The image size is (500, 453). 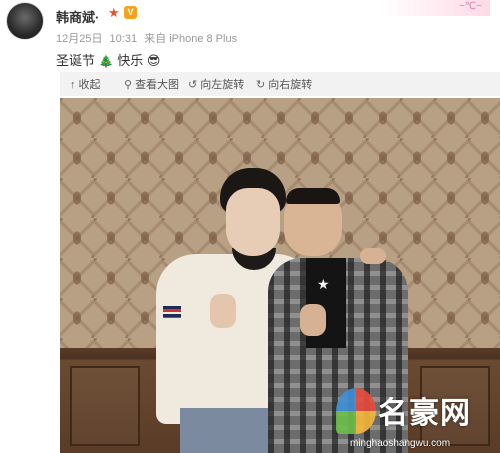 I want to click on rotate-left-label: 向左旋转, so click(x=222, y=85).